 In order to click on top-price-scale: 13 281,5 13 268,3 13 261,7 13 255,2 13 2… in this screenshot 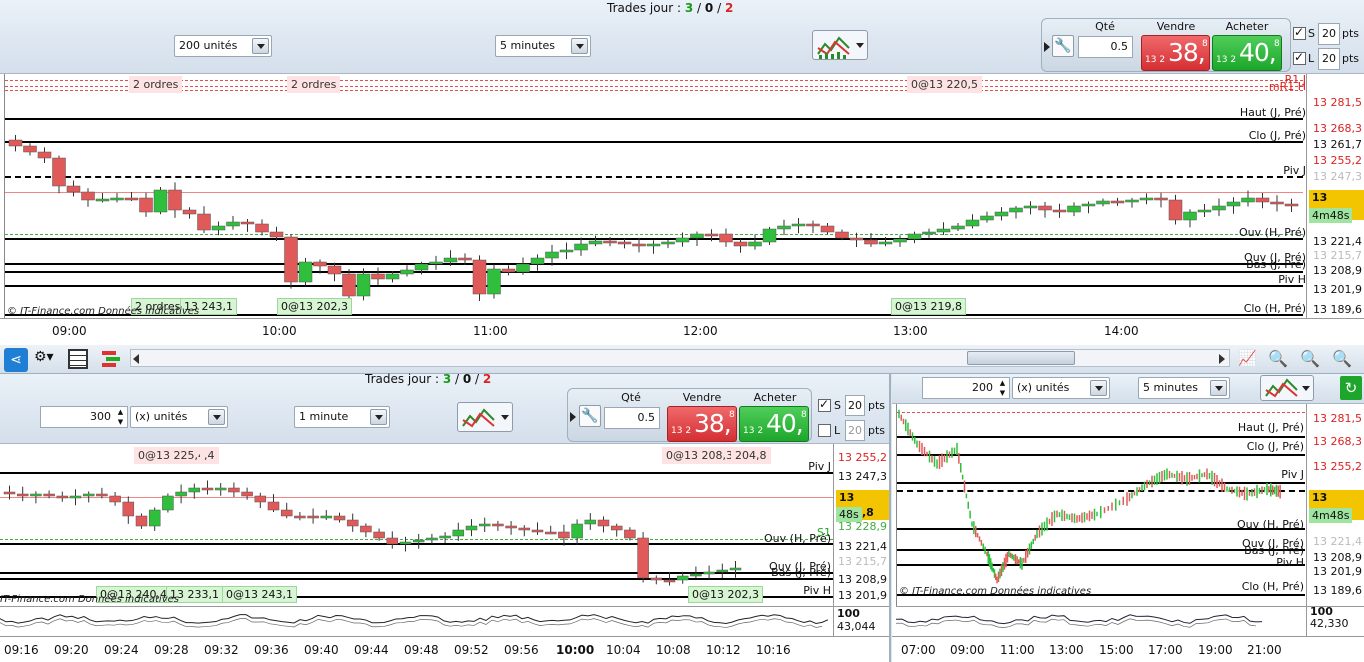, I will do `click(1335, 196)`.